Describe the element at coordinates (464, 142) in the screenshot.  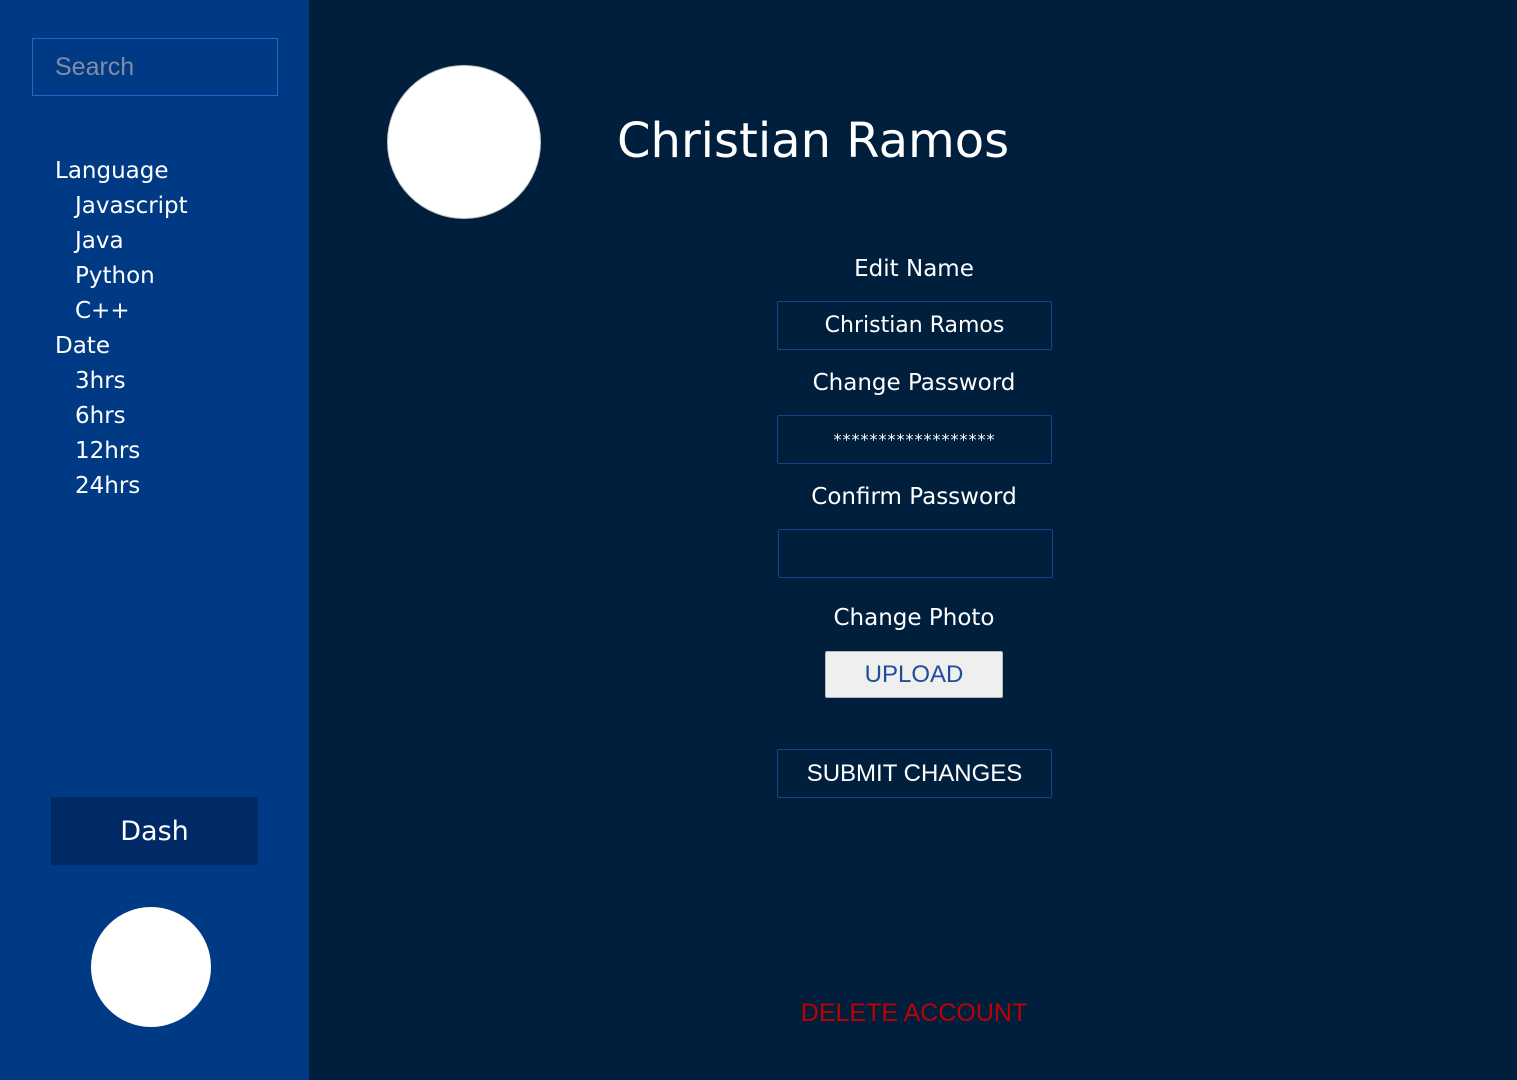
I see `profile-avatar` at that location.